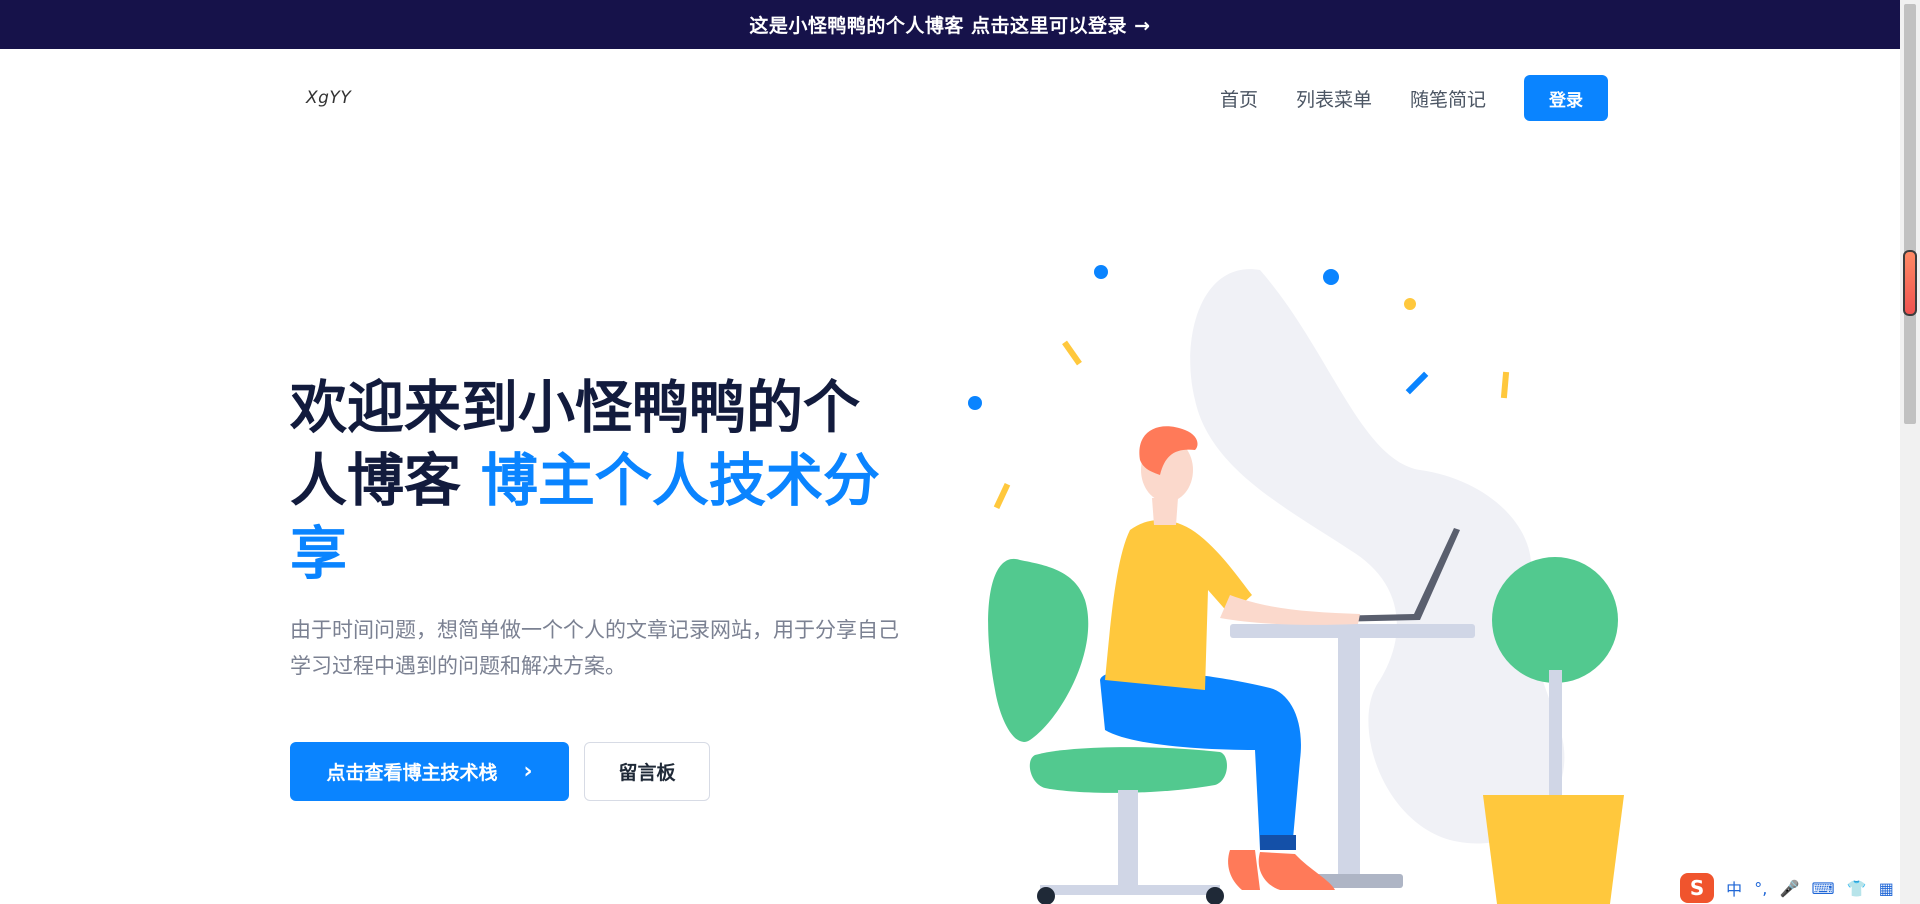 This screenshot has height=904, width=1920. I want to click on site-logo: XgYY, so click(328, 98).